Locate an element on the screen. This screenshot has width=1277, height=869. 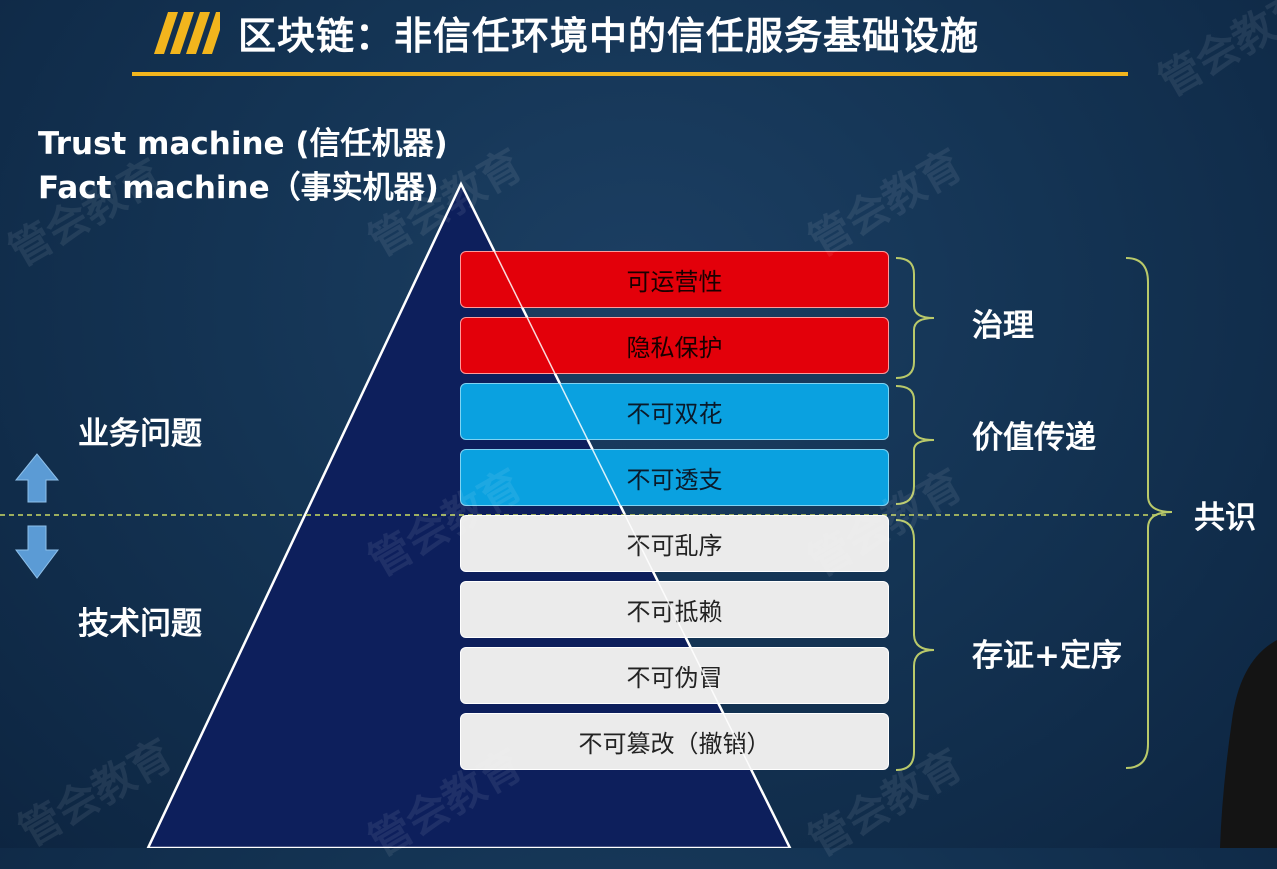
label-technical-issues: 技术问题 is located at coordinates (140, 624).